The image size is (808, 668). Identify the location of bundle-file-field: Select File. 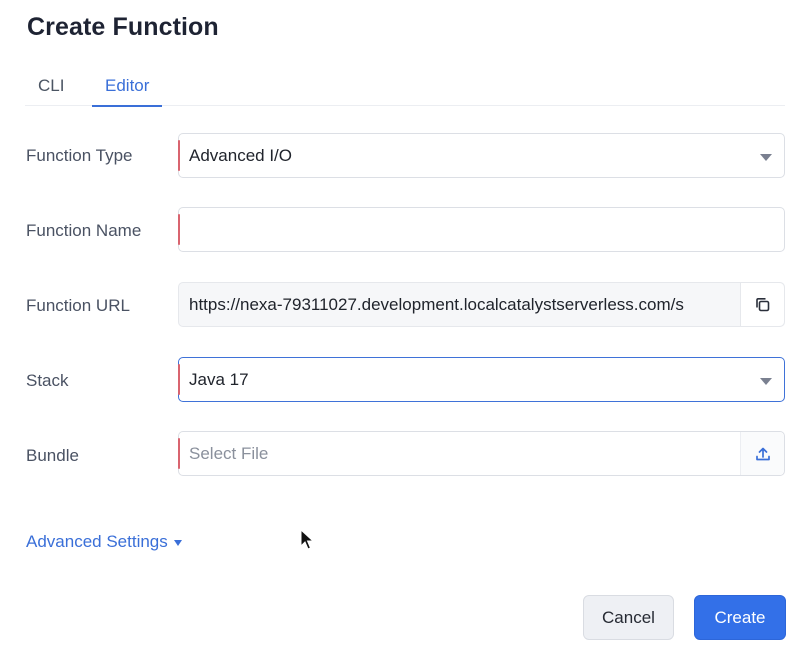
(481, 453).